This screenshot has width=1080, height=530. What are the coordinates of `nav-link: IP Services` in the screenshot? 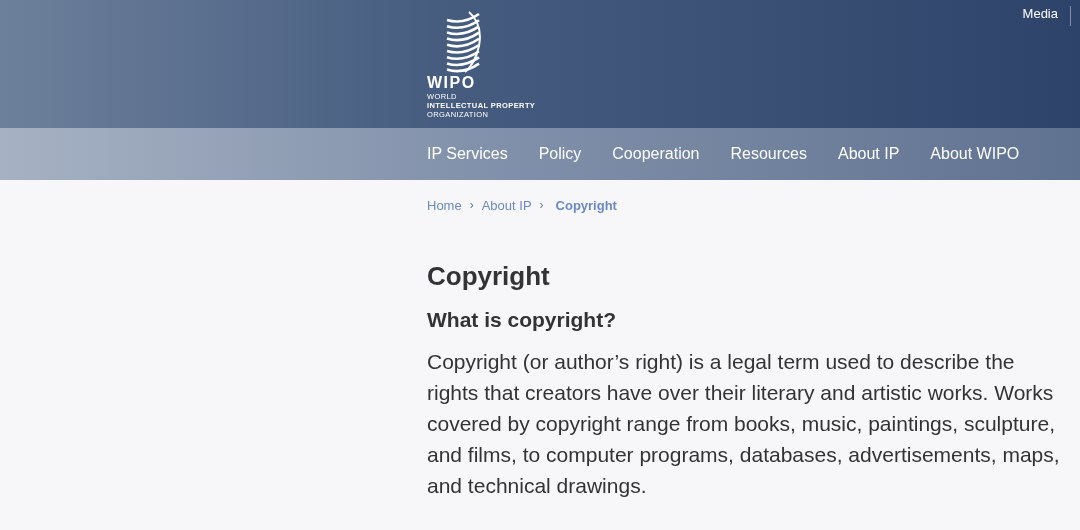 It's located at (467, 154).